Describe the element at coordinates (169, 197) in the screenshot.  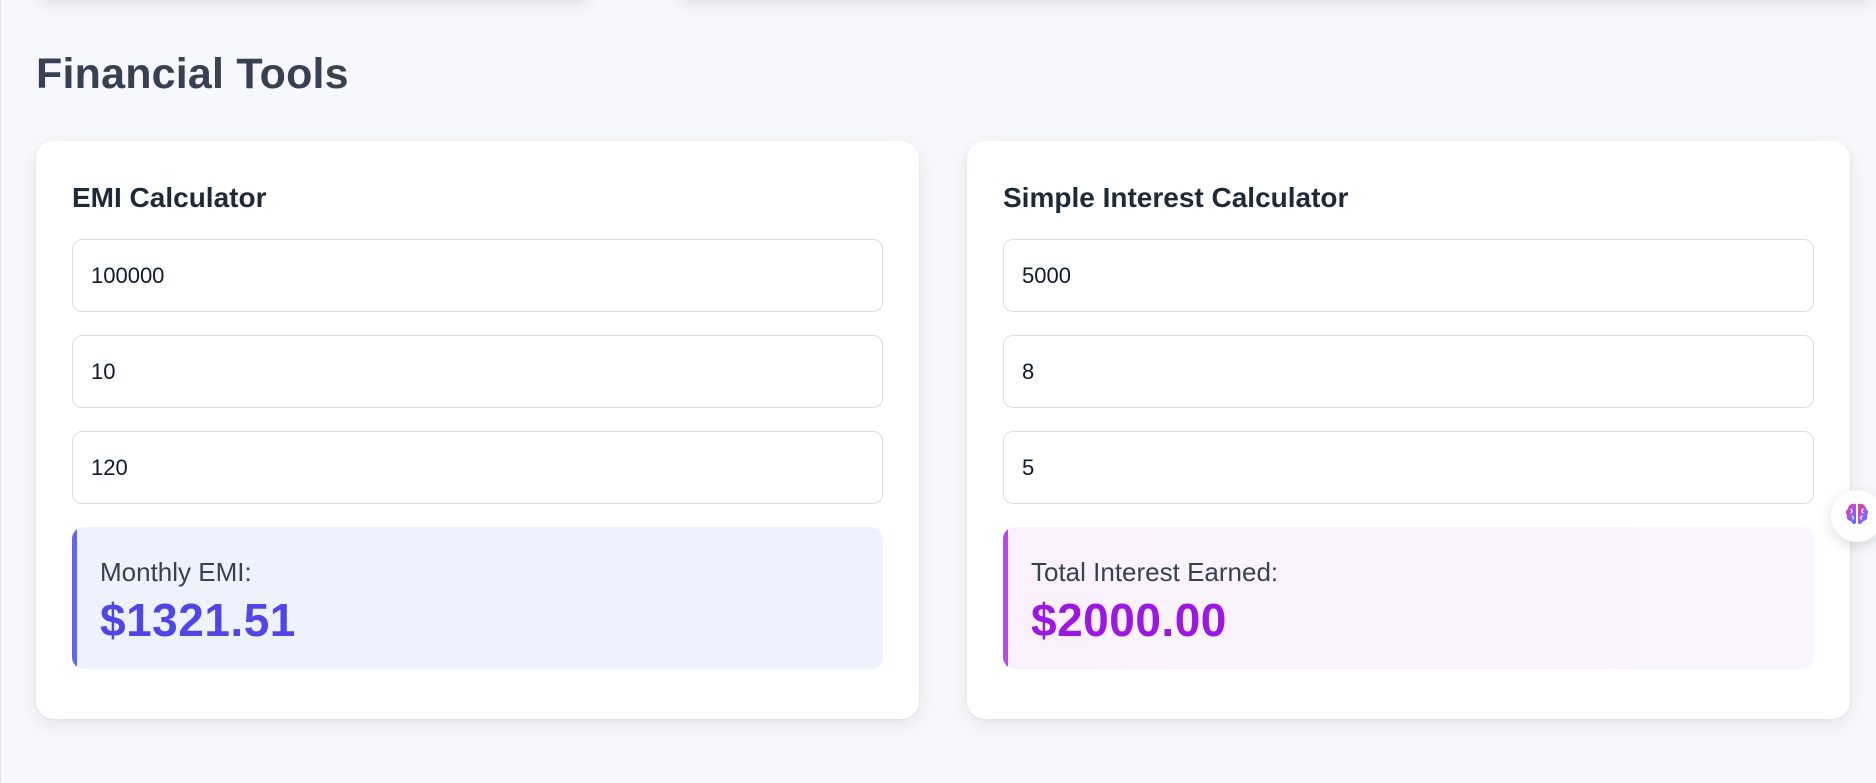
I see `emi-calculator-title: EMI Calculator` at that location.